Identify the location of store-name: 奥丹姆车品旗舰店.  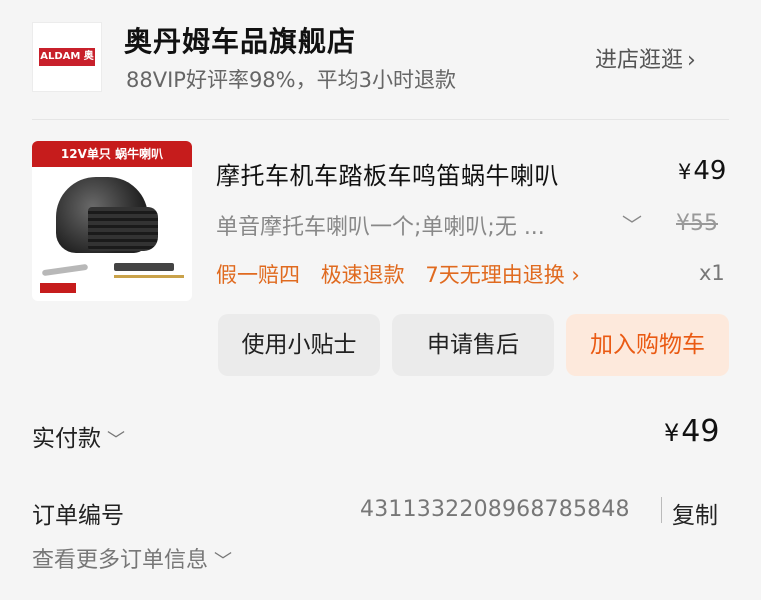
(240, 40).